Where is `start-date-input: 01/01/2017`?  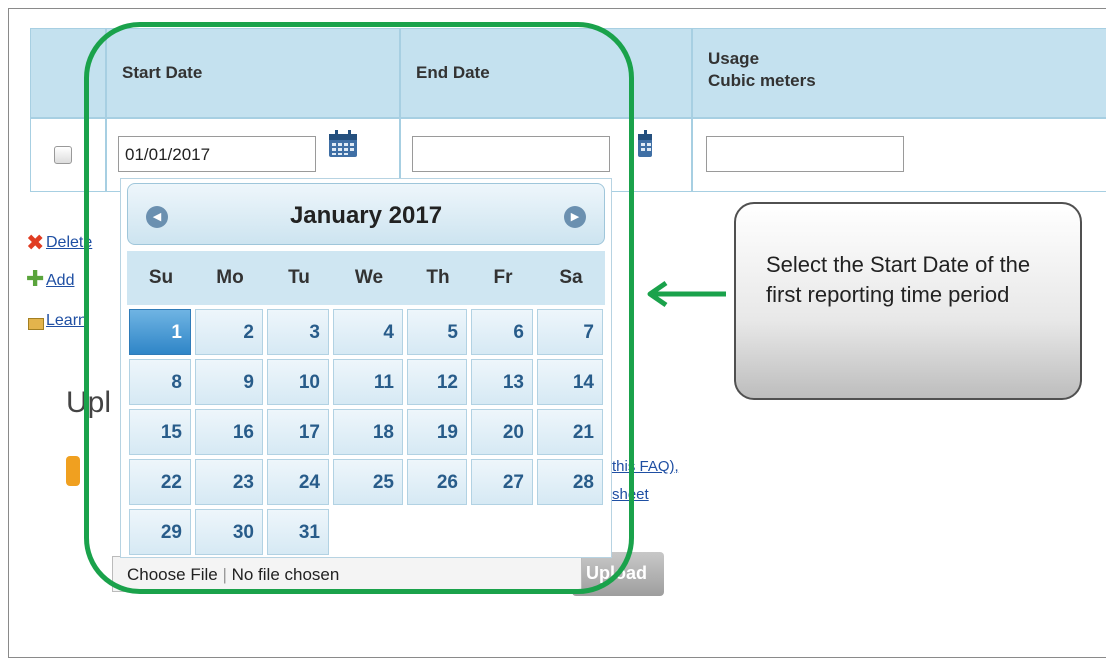 start-date-input: 01/01/2017 is located at coordinates (217, 154).